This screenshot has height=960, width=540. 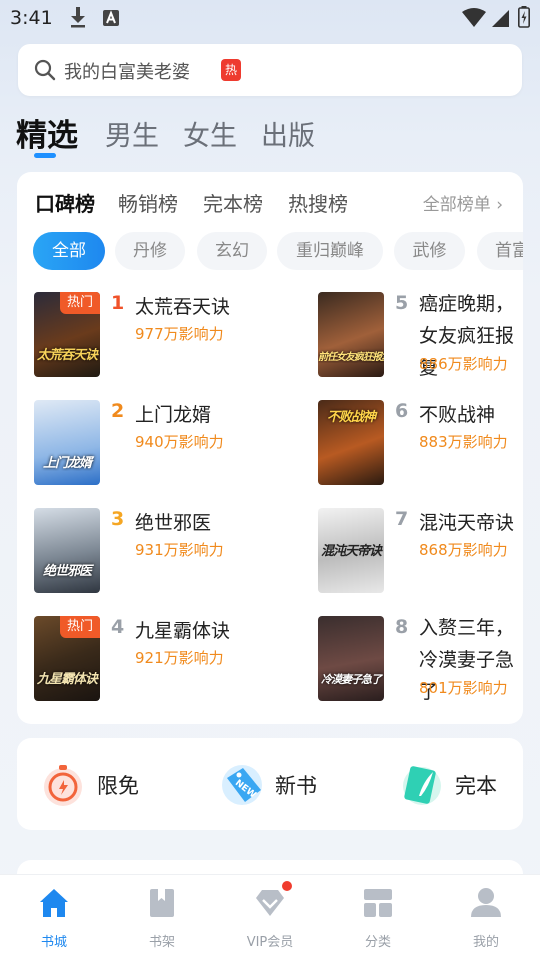 I want to click on book-item: 不败战神 6 不败战神 883万影响力, so click(x=420, y=444).